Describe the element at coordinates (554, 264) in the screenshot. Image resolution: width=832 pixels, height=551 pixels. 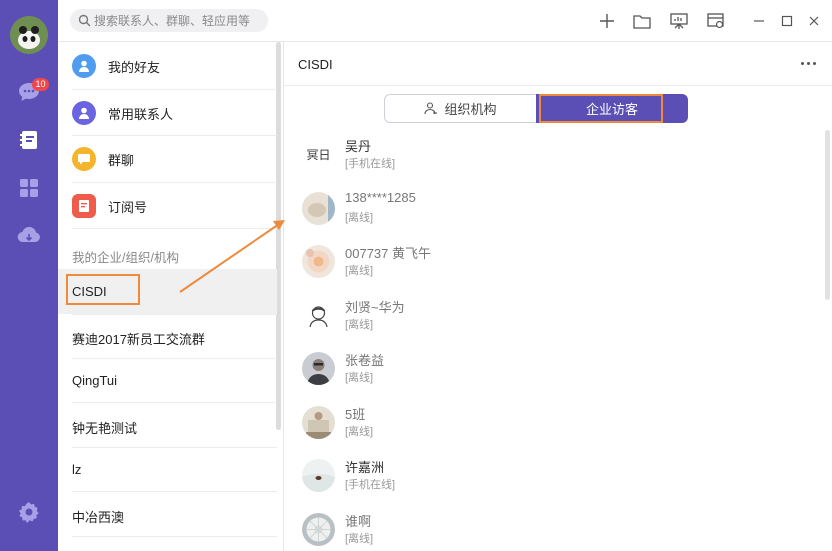
I see `list-item: 007737 黄飞午 [离线]` at that location.